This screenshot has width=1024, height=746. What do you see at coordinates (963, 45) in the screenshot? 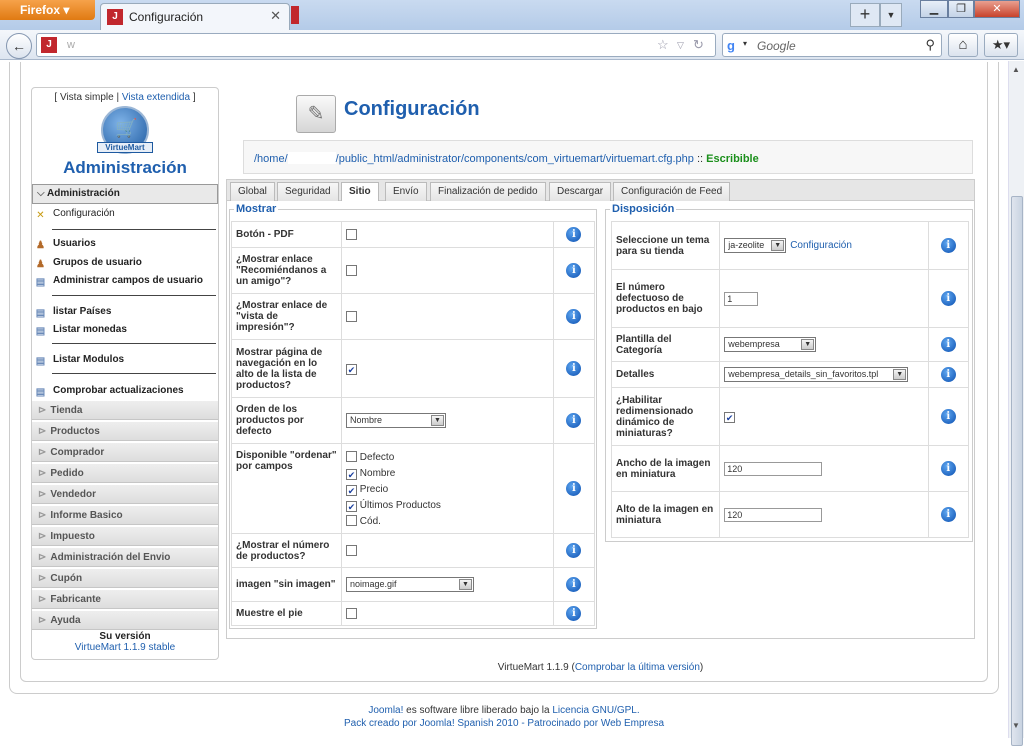
I see `home-button: ⌂` at bounding box center [963, 45].